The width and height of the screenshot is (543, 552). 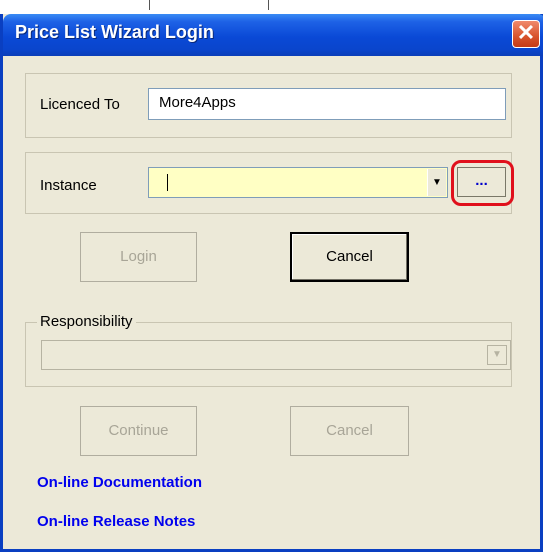 What do you see at coordinates (298, 182) in the screenshot?
I see `instance-combobox: ▼` at bounding box center [298, 182].